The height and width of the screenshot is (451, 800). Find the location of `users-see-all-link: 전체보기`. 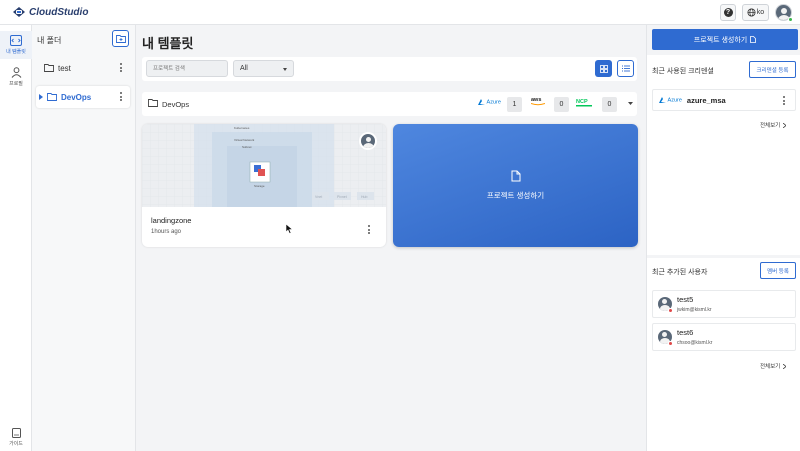

users-see-all-link: 전체보기 is located at coordinates (773, 366).